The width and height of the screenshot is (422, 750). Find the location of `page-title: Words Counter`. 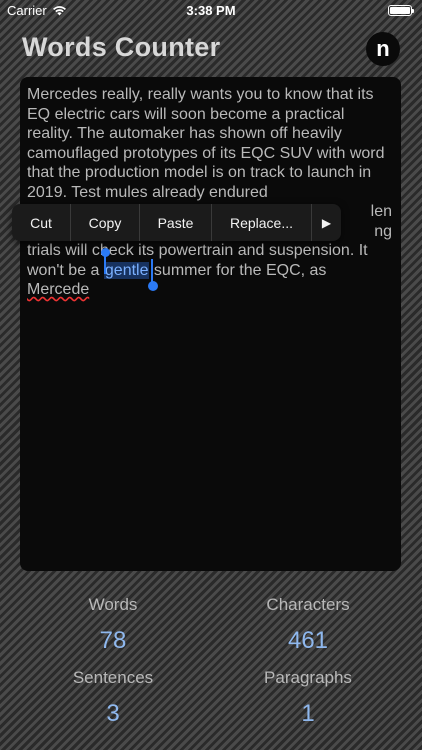

page-title: Words Counter is located at coordinates (121, 47).